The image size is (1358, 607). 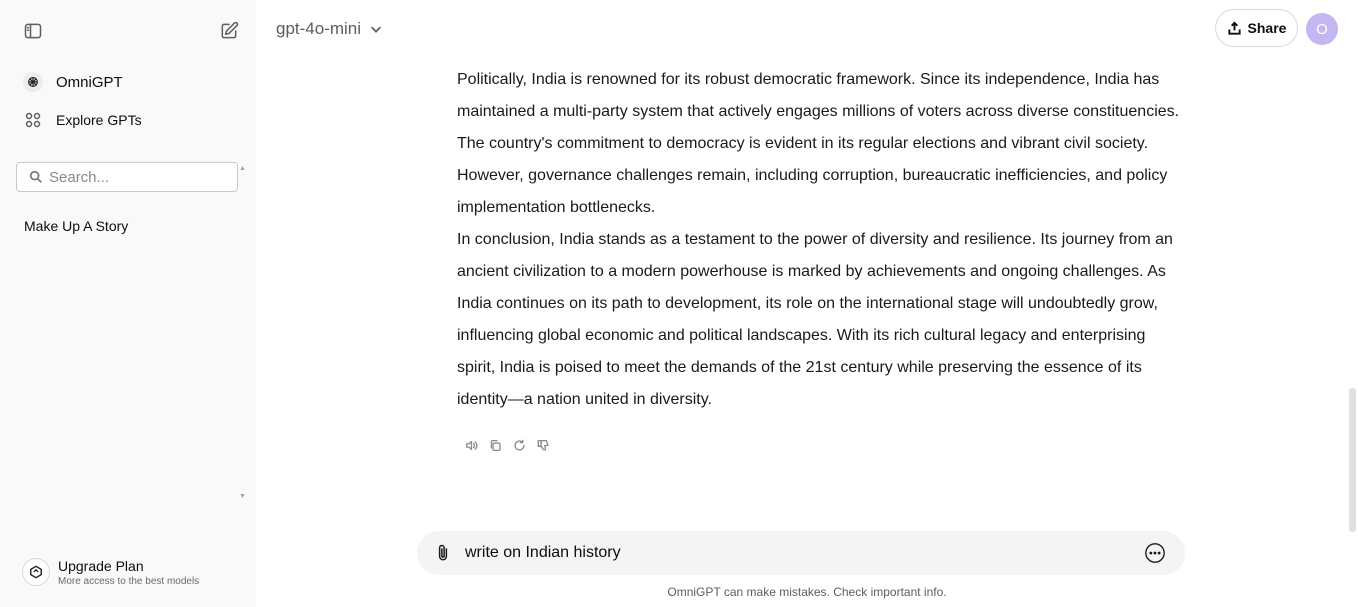 I want to click on copy-icon, so click(x=495, y=445).